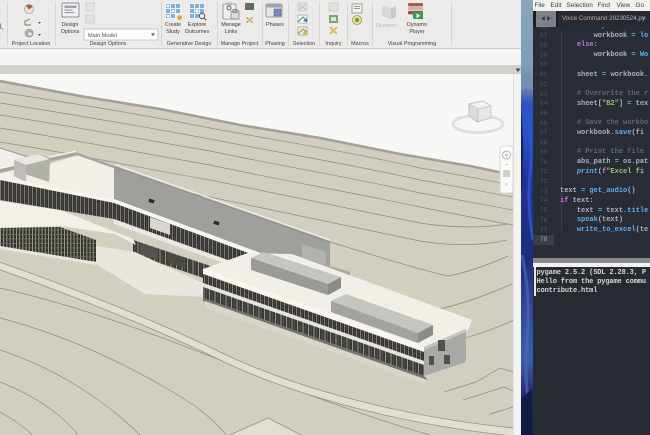  Describe the element at coordinates (2, 27) in the screenshot. I see `svg-text: l,` at that location.